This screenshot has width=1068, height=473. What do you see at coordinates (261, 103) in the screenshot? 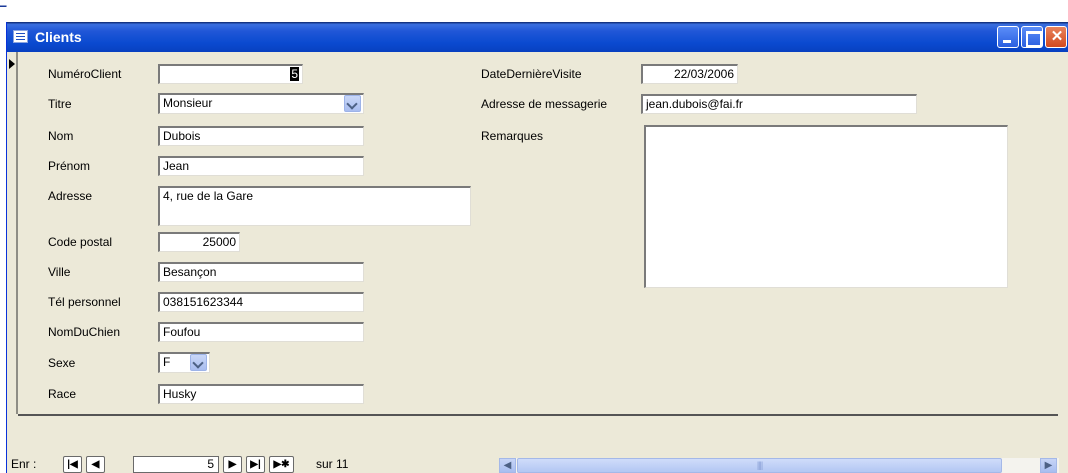
I see `titre-combo: Monsieur` at bounding box center [261, 103].